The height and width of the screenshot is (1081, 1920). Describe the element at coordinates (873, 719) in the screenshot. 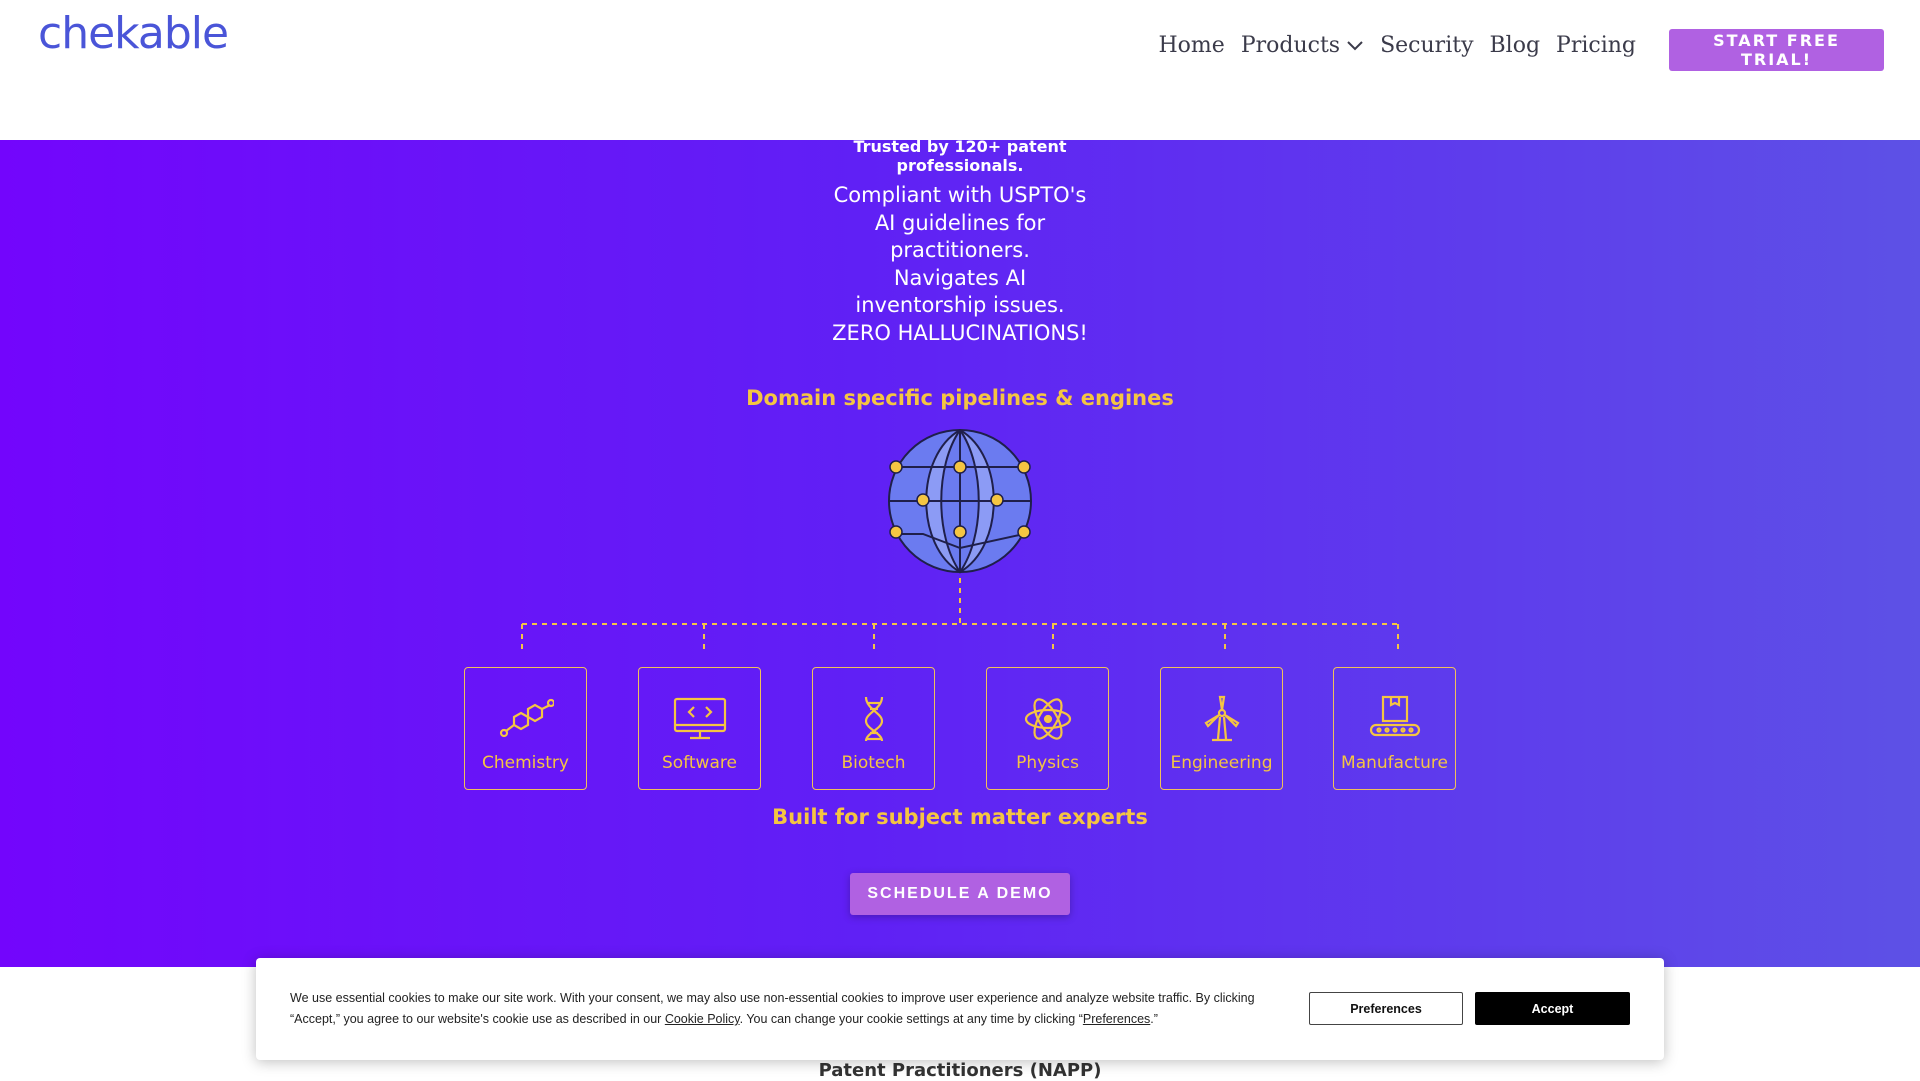

I see `dna-icon` at that location.